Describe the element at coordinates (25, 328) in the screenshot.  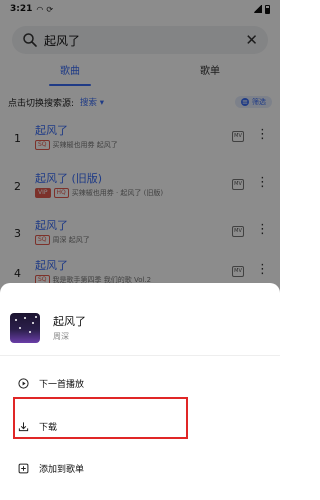
I see `album-cover` at that location.